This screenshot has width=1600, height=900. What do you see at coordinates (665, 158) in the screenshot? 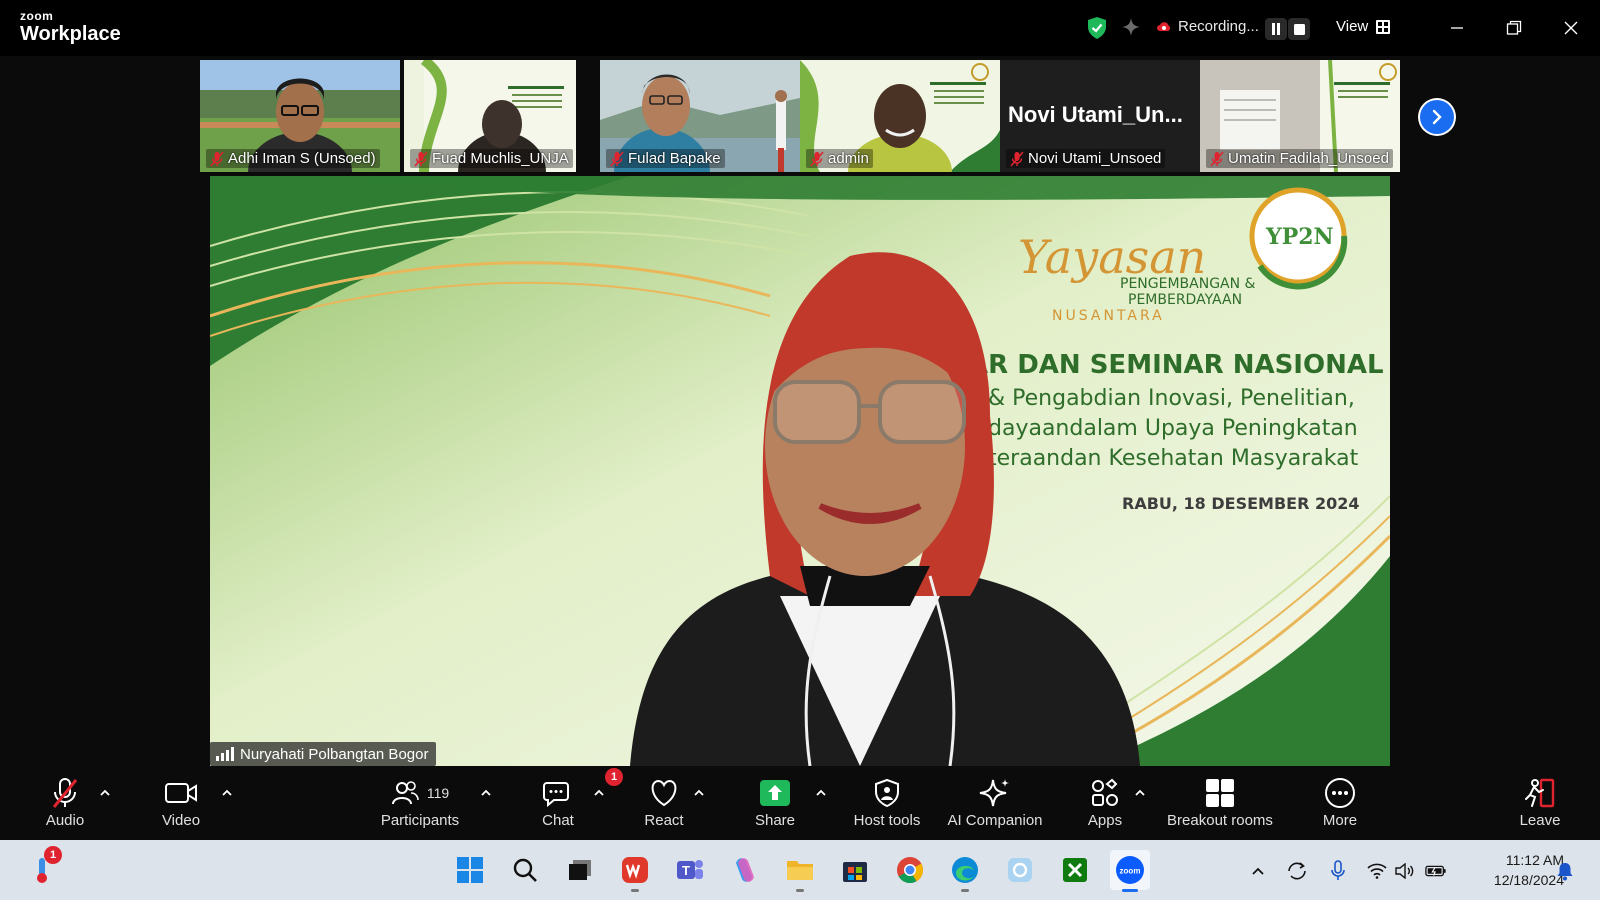
I see `participant-name-tag: Fulad Bapake` at bounding box center [665, 158].